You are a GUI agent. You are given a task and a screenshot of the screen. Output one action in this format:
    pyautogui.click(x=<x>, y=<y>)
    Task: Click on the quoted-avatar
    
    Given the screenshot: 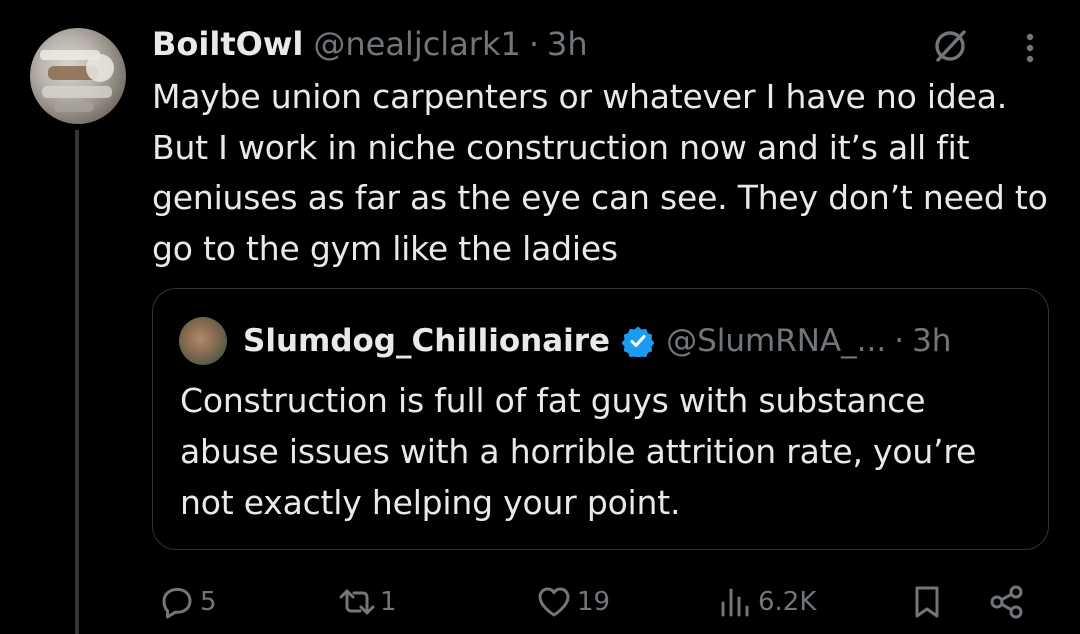 What is the action you would take?
    pyautogui.click(x=203, y=341)
    